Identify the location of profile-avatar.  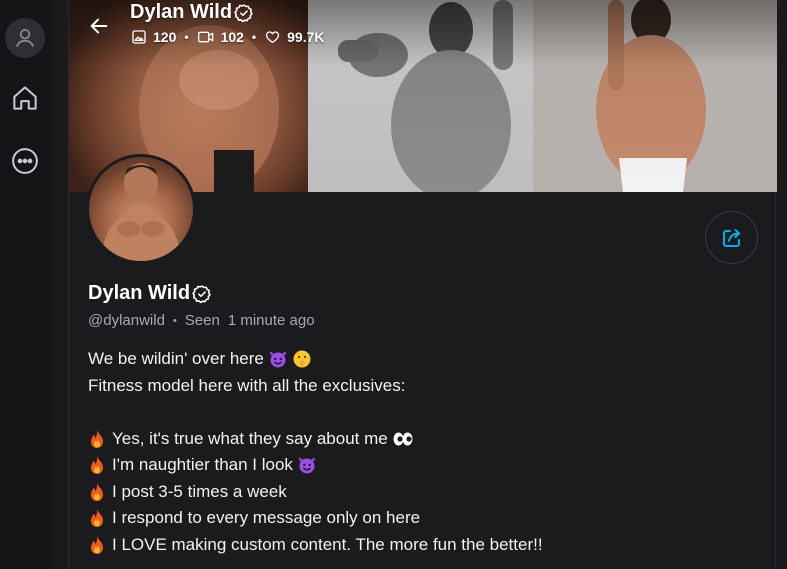
(141, 209).